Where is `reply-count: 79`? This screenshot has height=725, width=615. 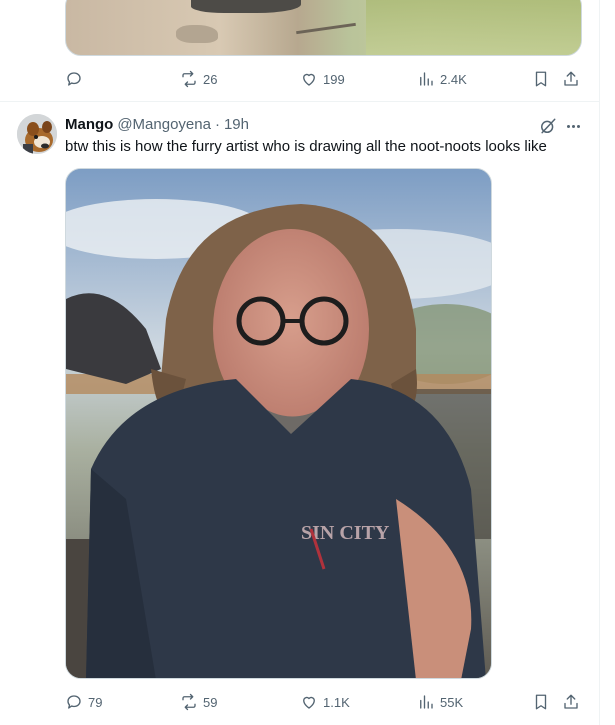
reply-count: 79 is located at coordinates (95, 702).